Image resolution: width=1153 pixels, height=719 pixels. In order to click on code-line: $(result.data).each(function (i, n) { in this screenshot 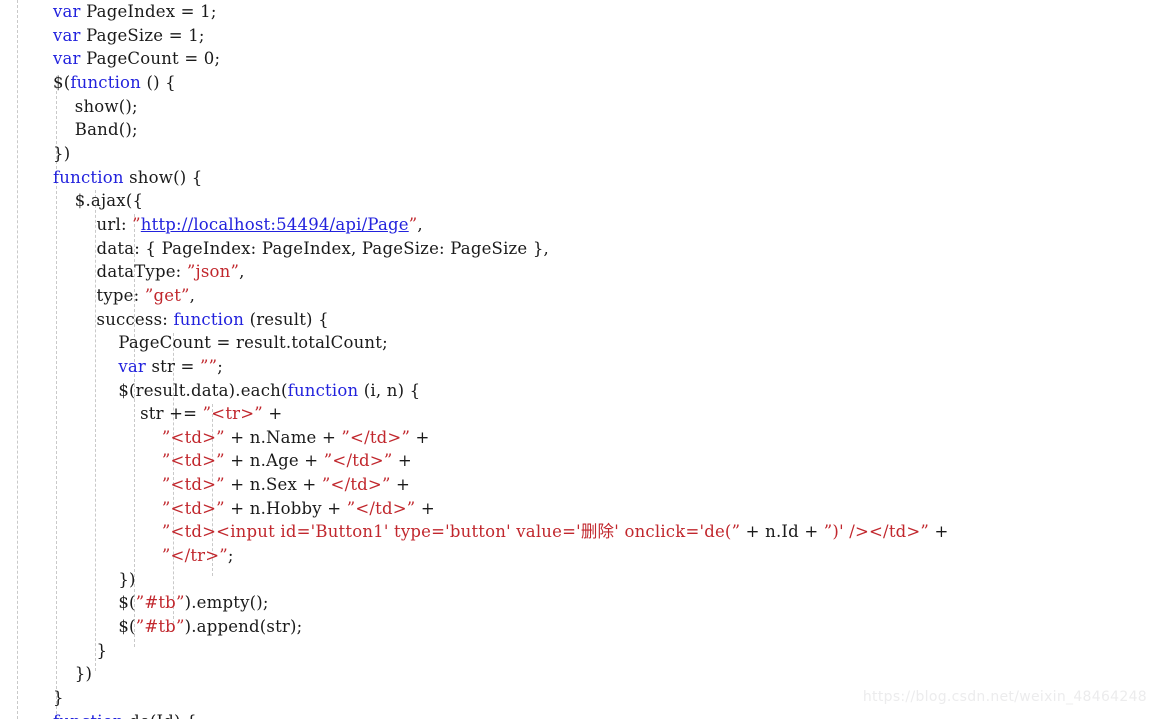, I will do `click(237, 390)`.